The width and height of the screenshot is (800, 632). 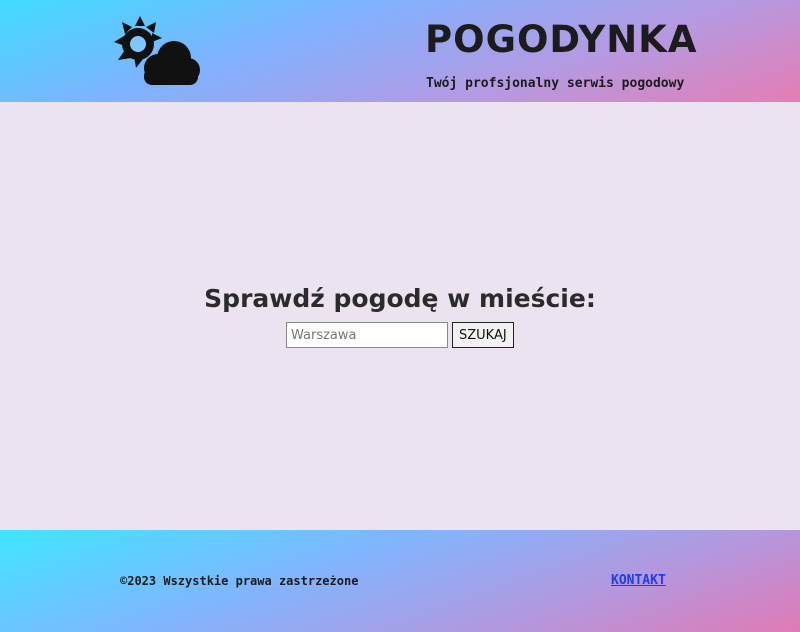 I want to click on site-title: POGODYNKA, so click(x=561, y=39).